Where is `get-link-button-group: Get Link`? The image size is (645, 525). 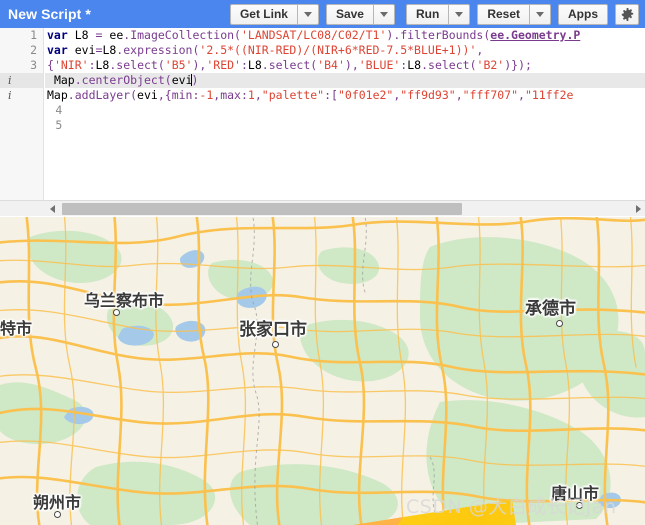 get-link-button-group: Get Link is located at coordinates (274, 14).